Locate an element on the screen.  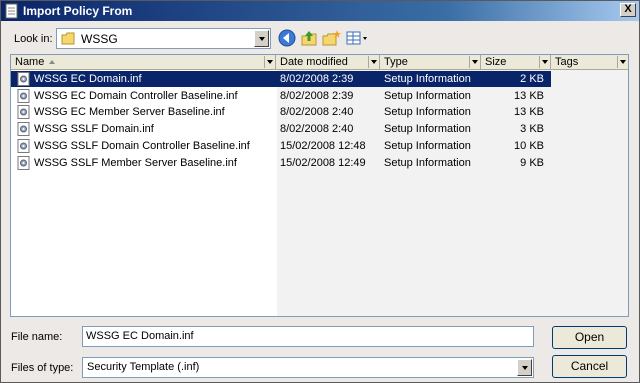
column-header-name: Name is located at coordinates (143, 62).